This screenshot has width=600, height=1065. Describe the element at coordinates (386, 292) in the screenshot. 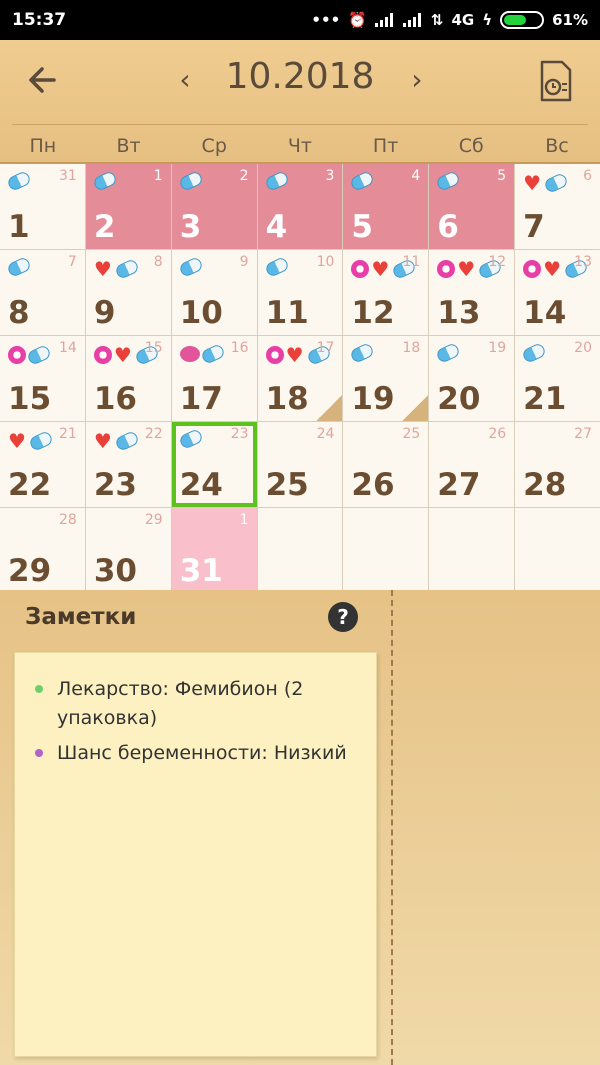

I see `day-cell: ♥ 11 12` at that location.